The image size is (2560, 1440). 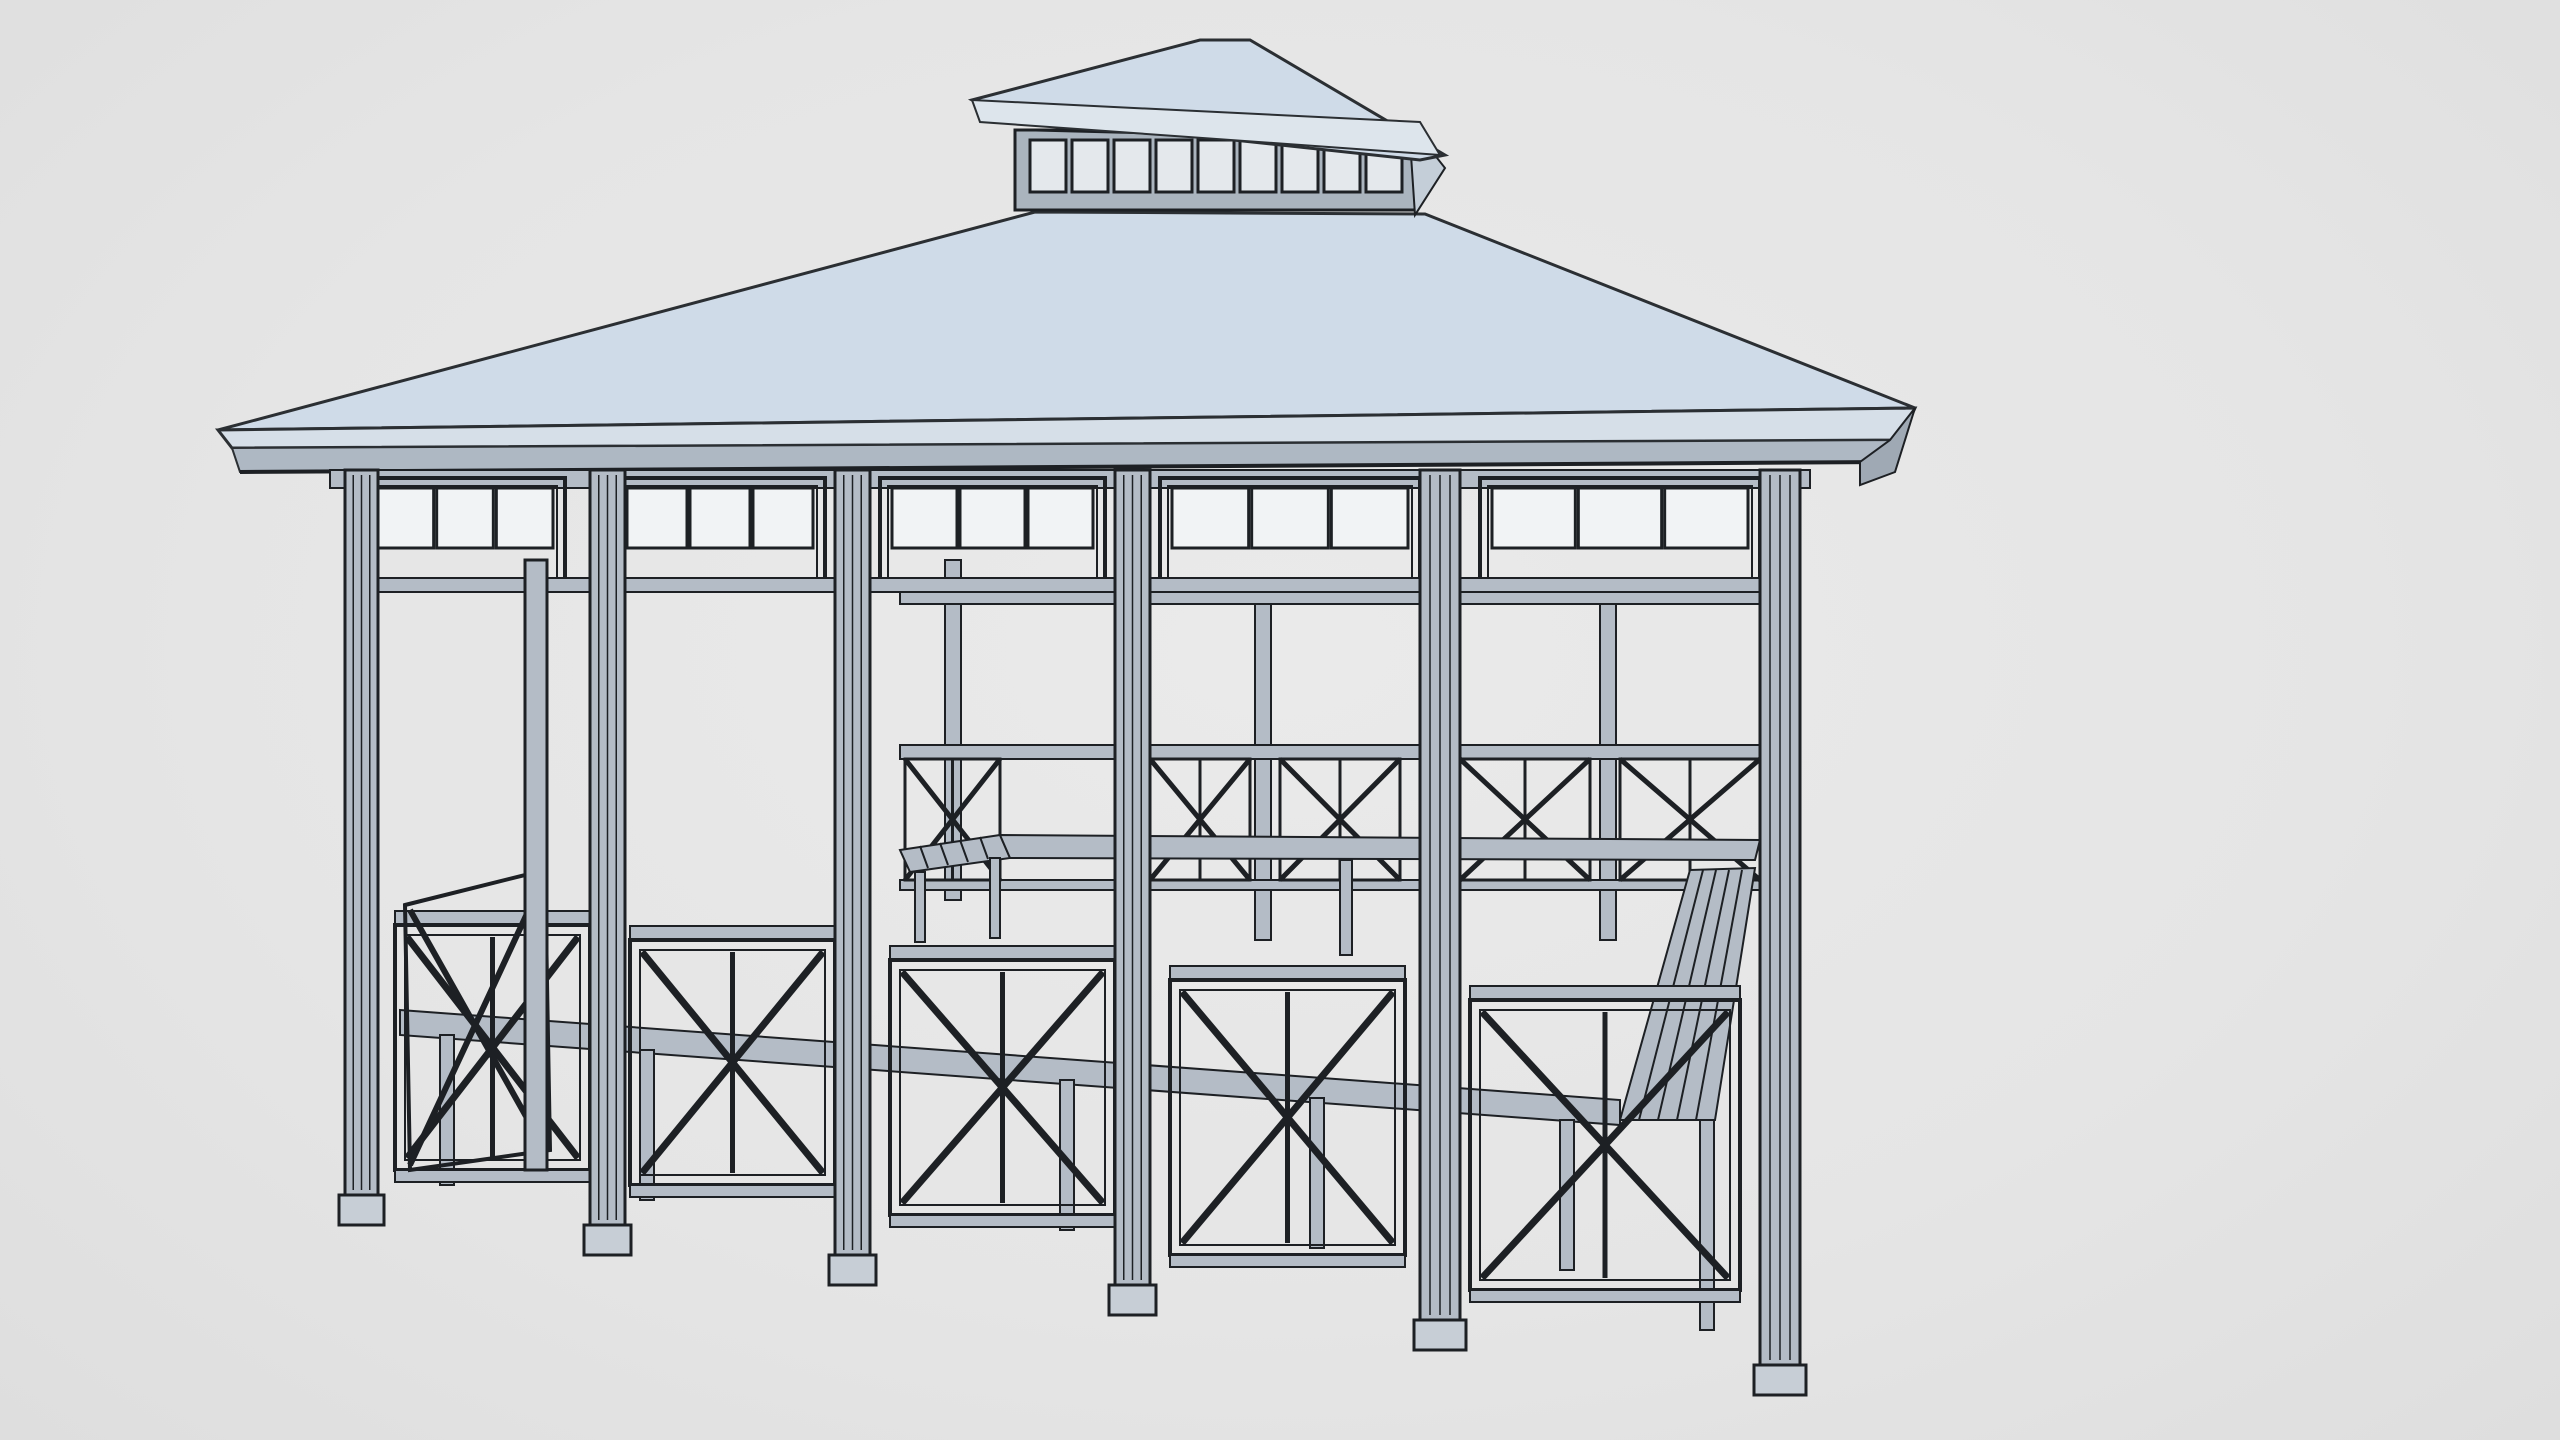 I want to click on back-rail-top, so click(x=1330, y=752).